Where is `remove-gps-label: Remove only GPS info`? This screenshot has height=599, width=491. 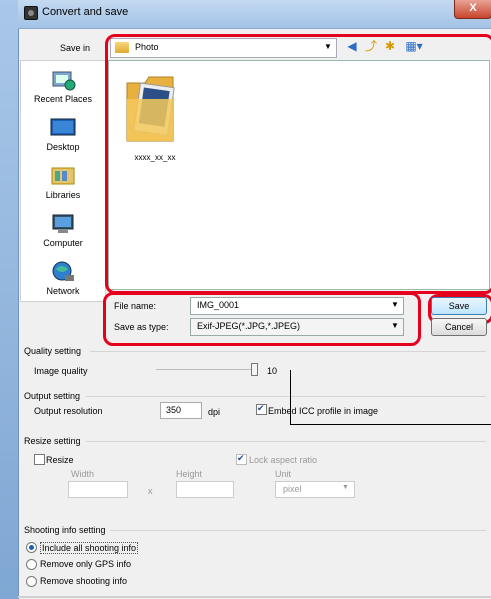
remove-gps-label: Remove only GPS info is located at coordinates (86, 564).